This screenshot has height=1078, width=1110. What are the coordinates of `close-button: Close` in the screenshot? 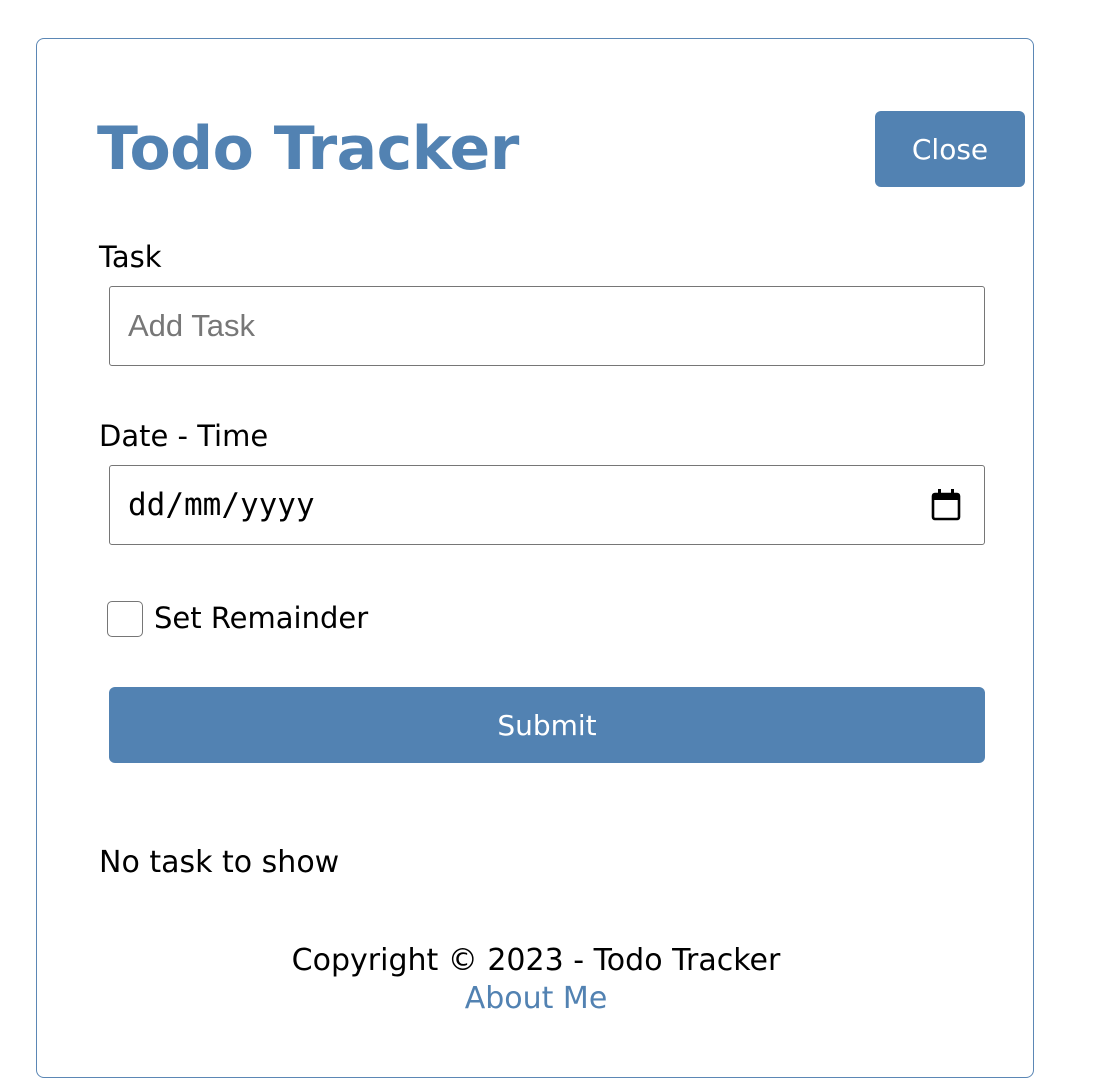 It's located at (950, 149).